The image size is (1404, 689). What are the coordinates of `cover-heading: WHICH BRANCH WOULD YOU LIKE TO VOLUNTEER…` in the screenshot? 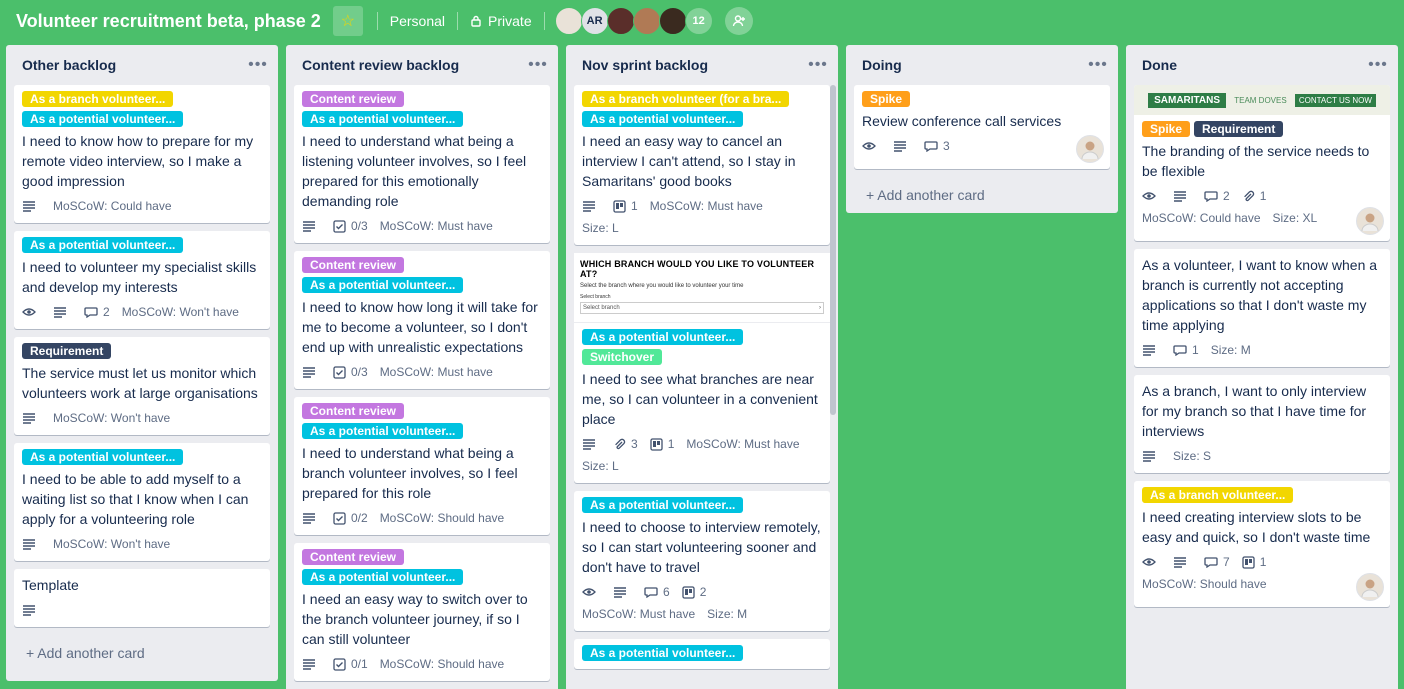 It's located at (697, 269).